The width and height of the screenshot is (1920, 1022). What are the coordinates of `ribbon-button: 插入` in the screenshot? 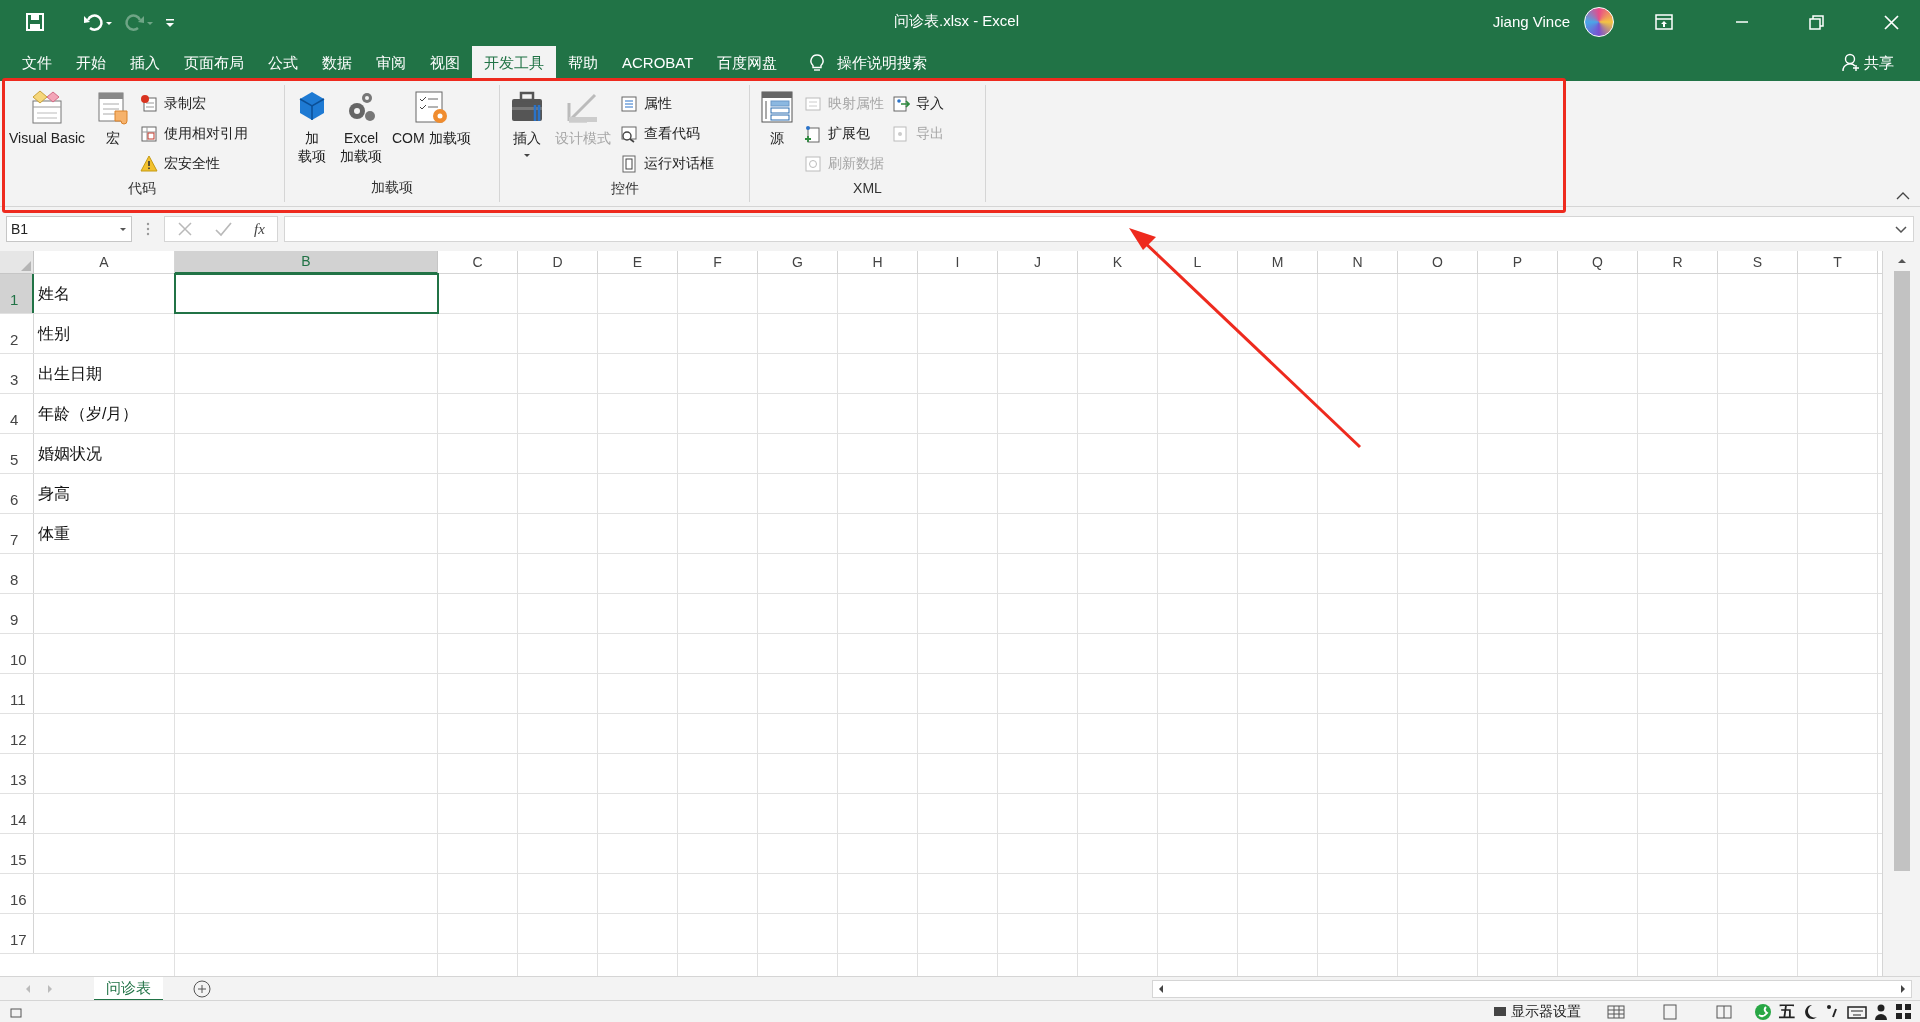 It's located at (527, 122).